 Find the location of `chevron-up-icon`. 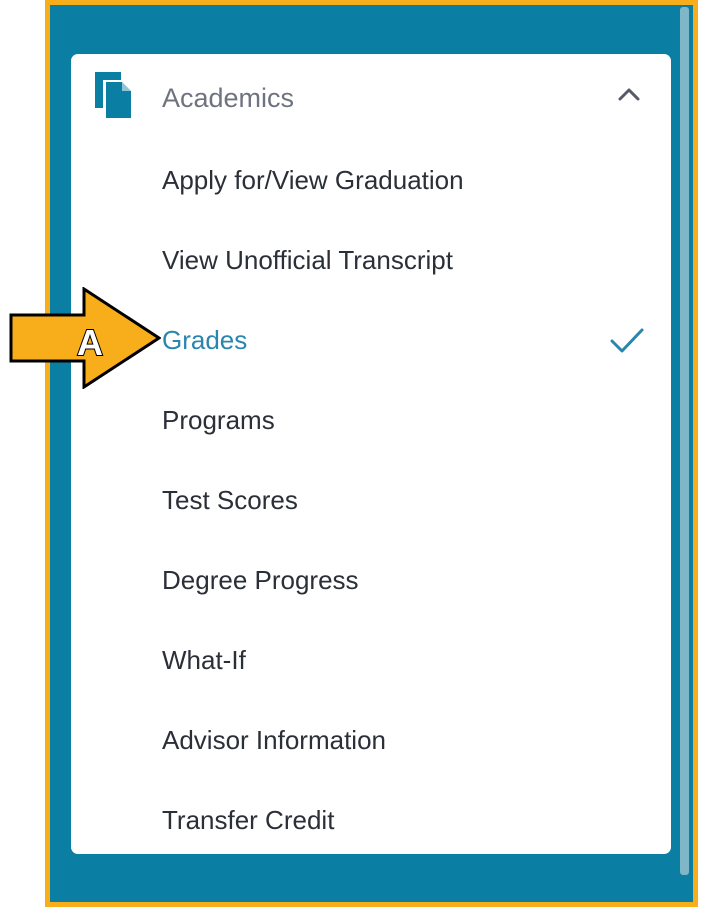

chevron-up-icon is located at coordinates (629, 94).